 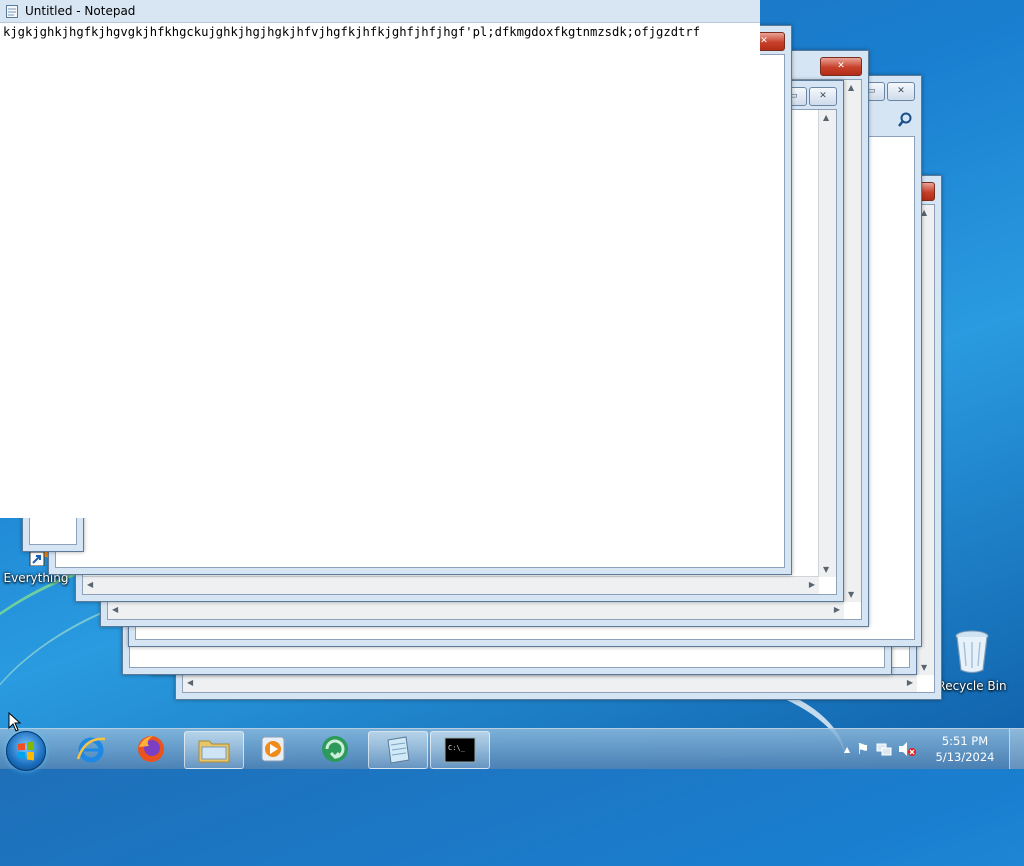 I want to click on action-center-flag-icon: ⚑, so click(x=862, y=749).